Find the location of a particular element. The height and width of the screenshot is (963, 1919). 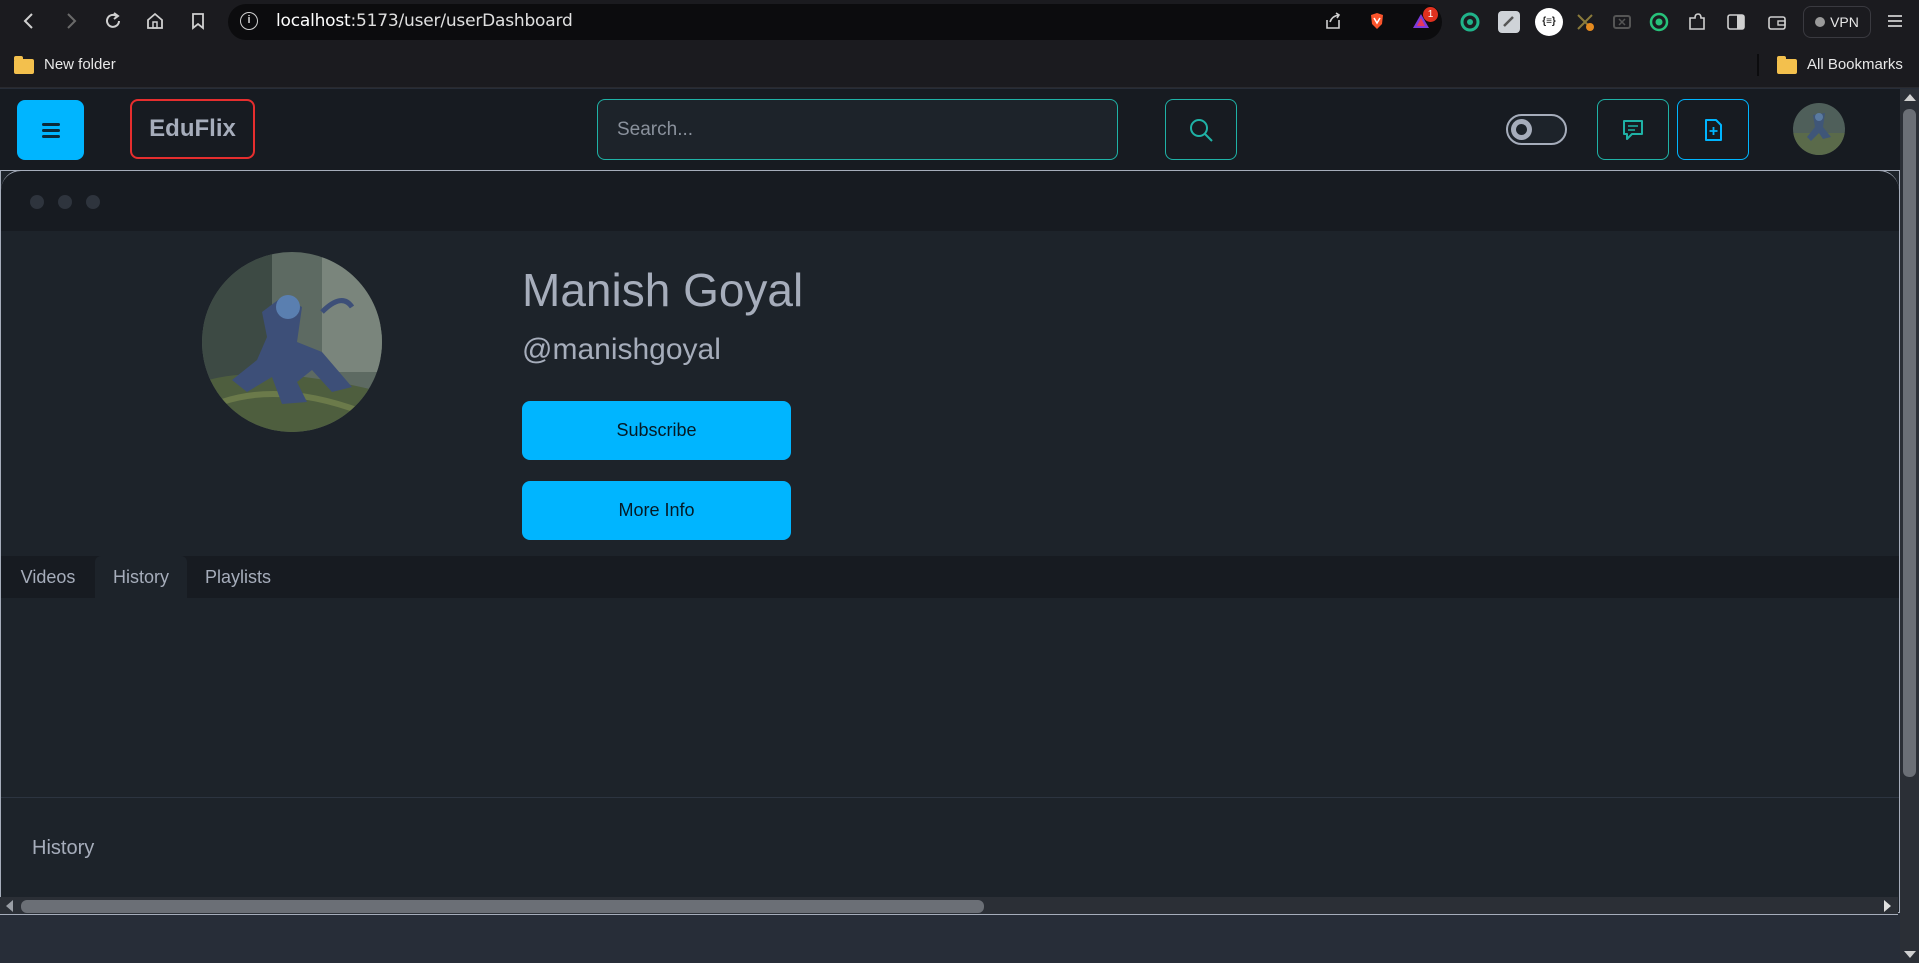

theme-toggle is located at coordinates (1536, 129).